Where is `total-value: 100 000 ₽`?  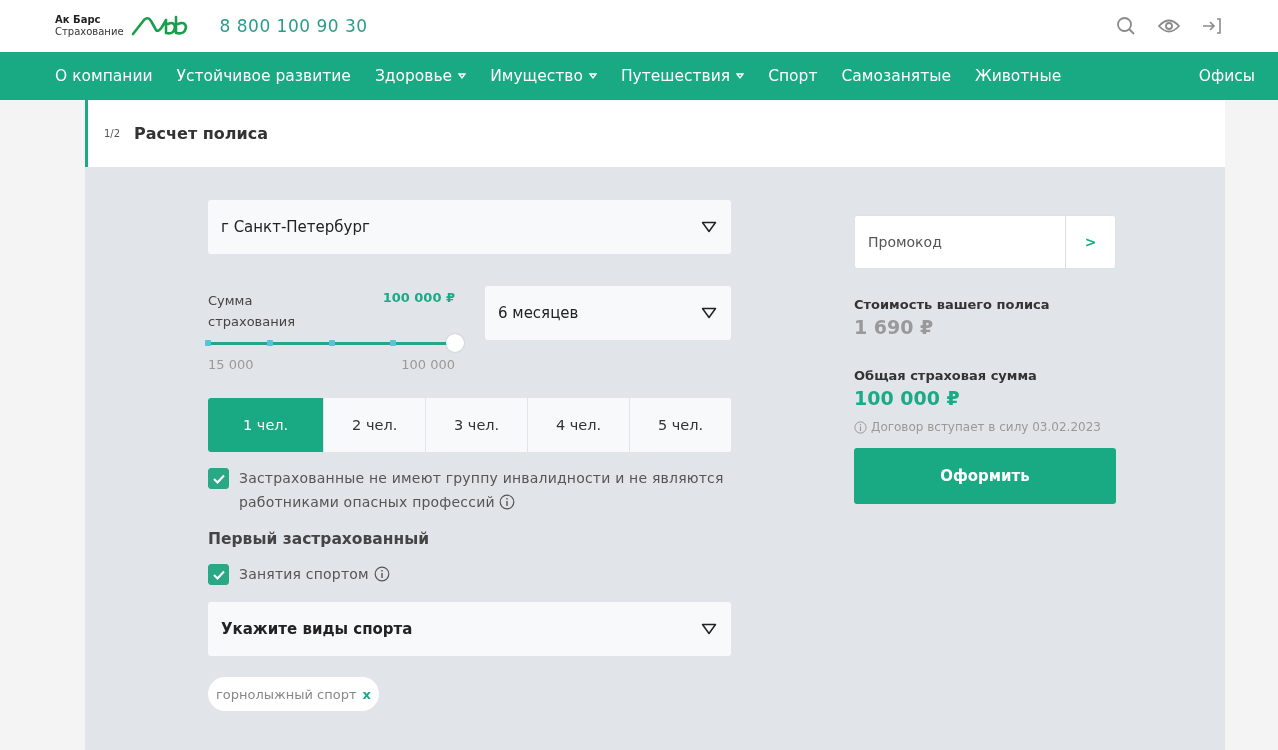
total-value: 100 000 ₽ is located at coordinates (907, 398).